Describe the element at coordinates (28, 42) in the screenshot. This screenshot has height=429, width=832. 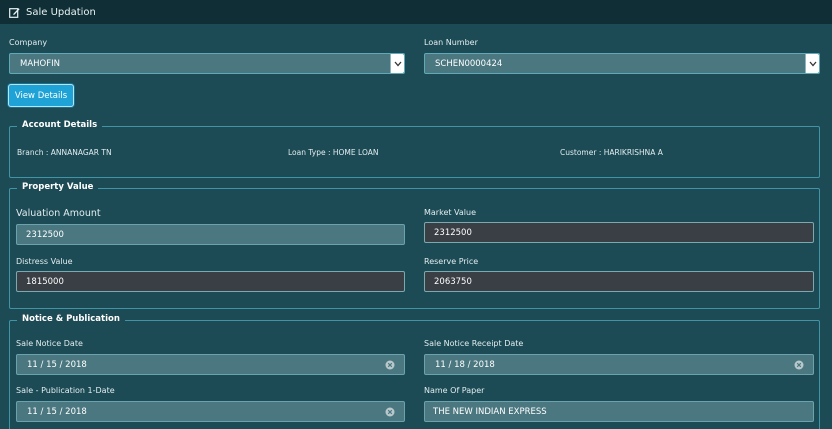
I see `company-label: Company` at that location.